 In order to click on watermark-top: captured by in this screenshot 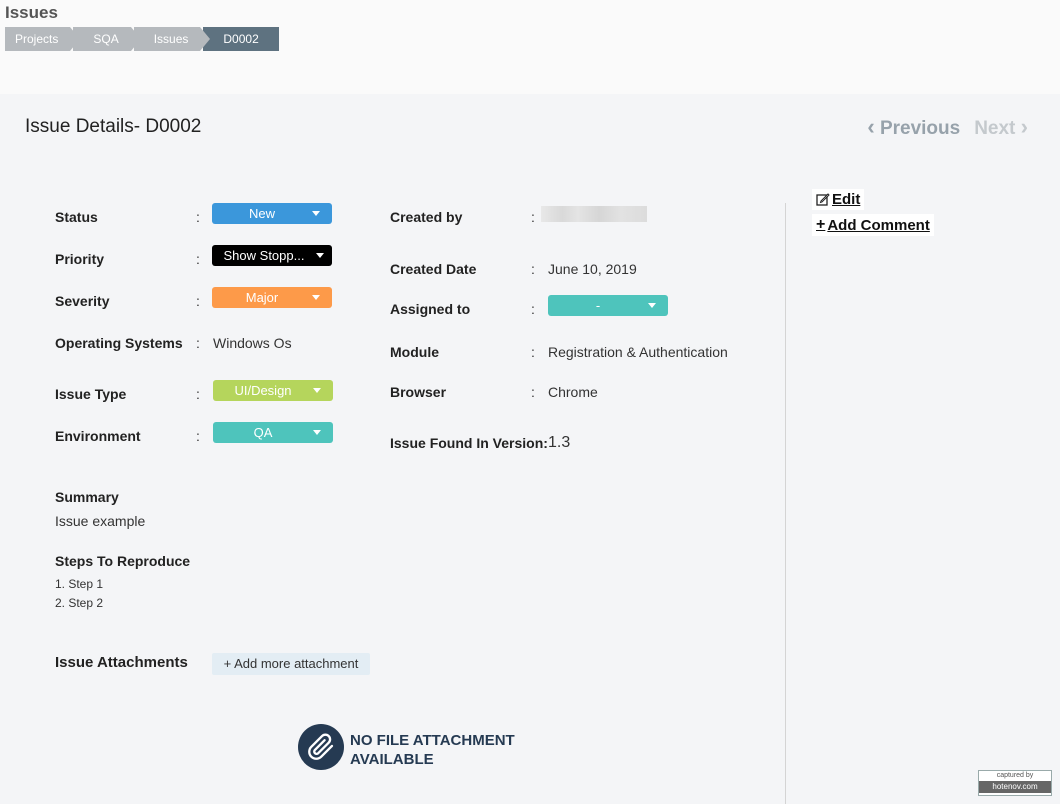, I will do `click(1015, 775)`.